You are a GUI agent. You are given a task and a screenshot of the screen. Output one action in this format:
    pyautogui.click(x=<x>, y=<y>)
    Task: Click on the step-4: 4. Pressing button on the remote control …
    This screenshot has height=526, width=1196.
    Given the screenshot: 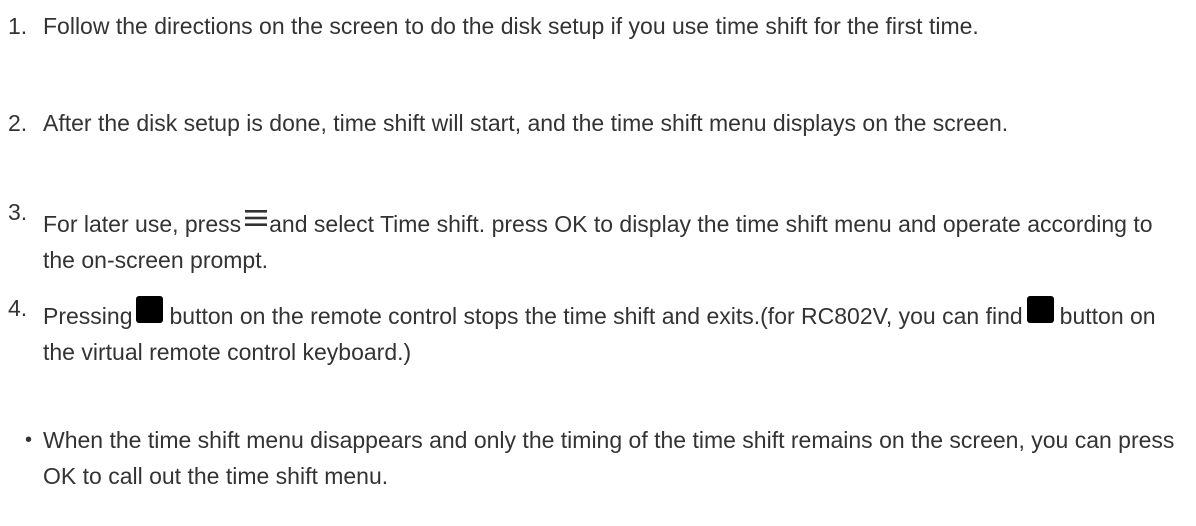 What is the action you would take?
    pyautogui.click(x=595, y=332)
    